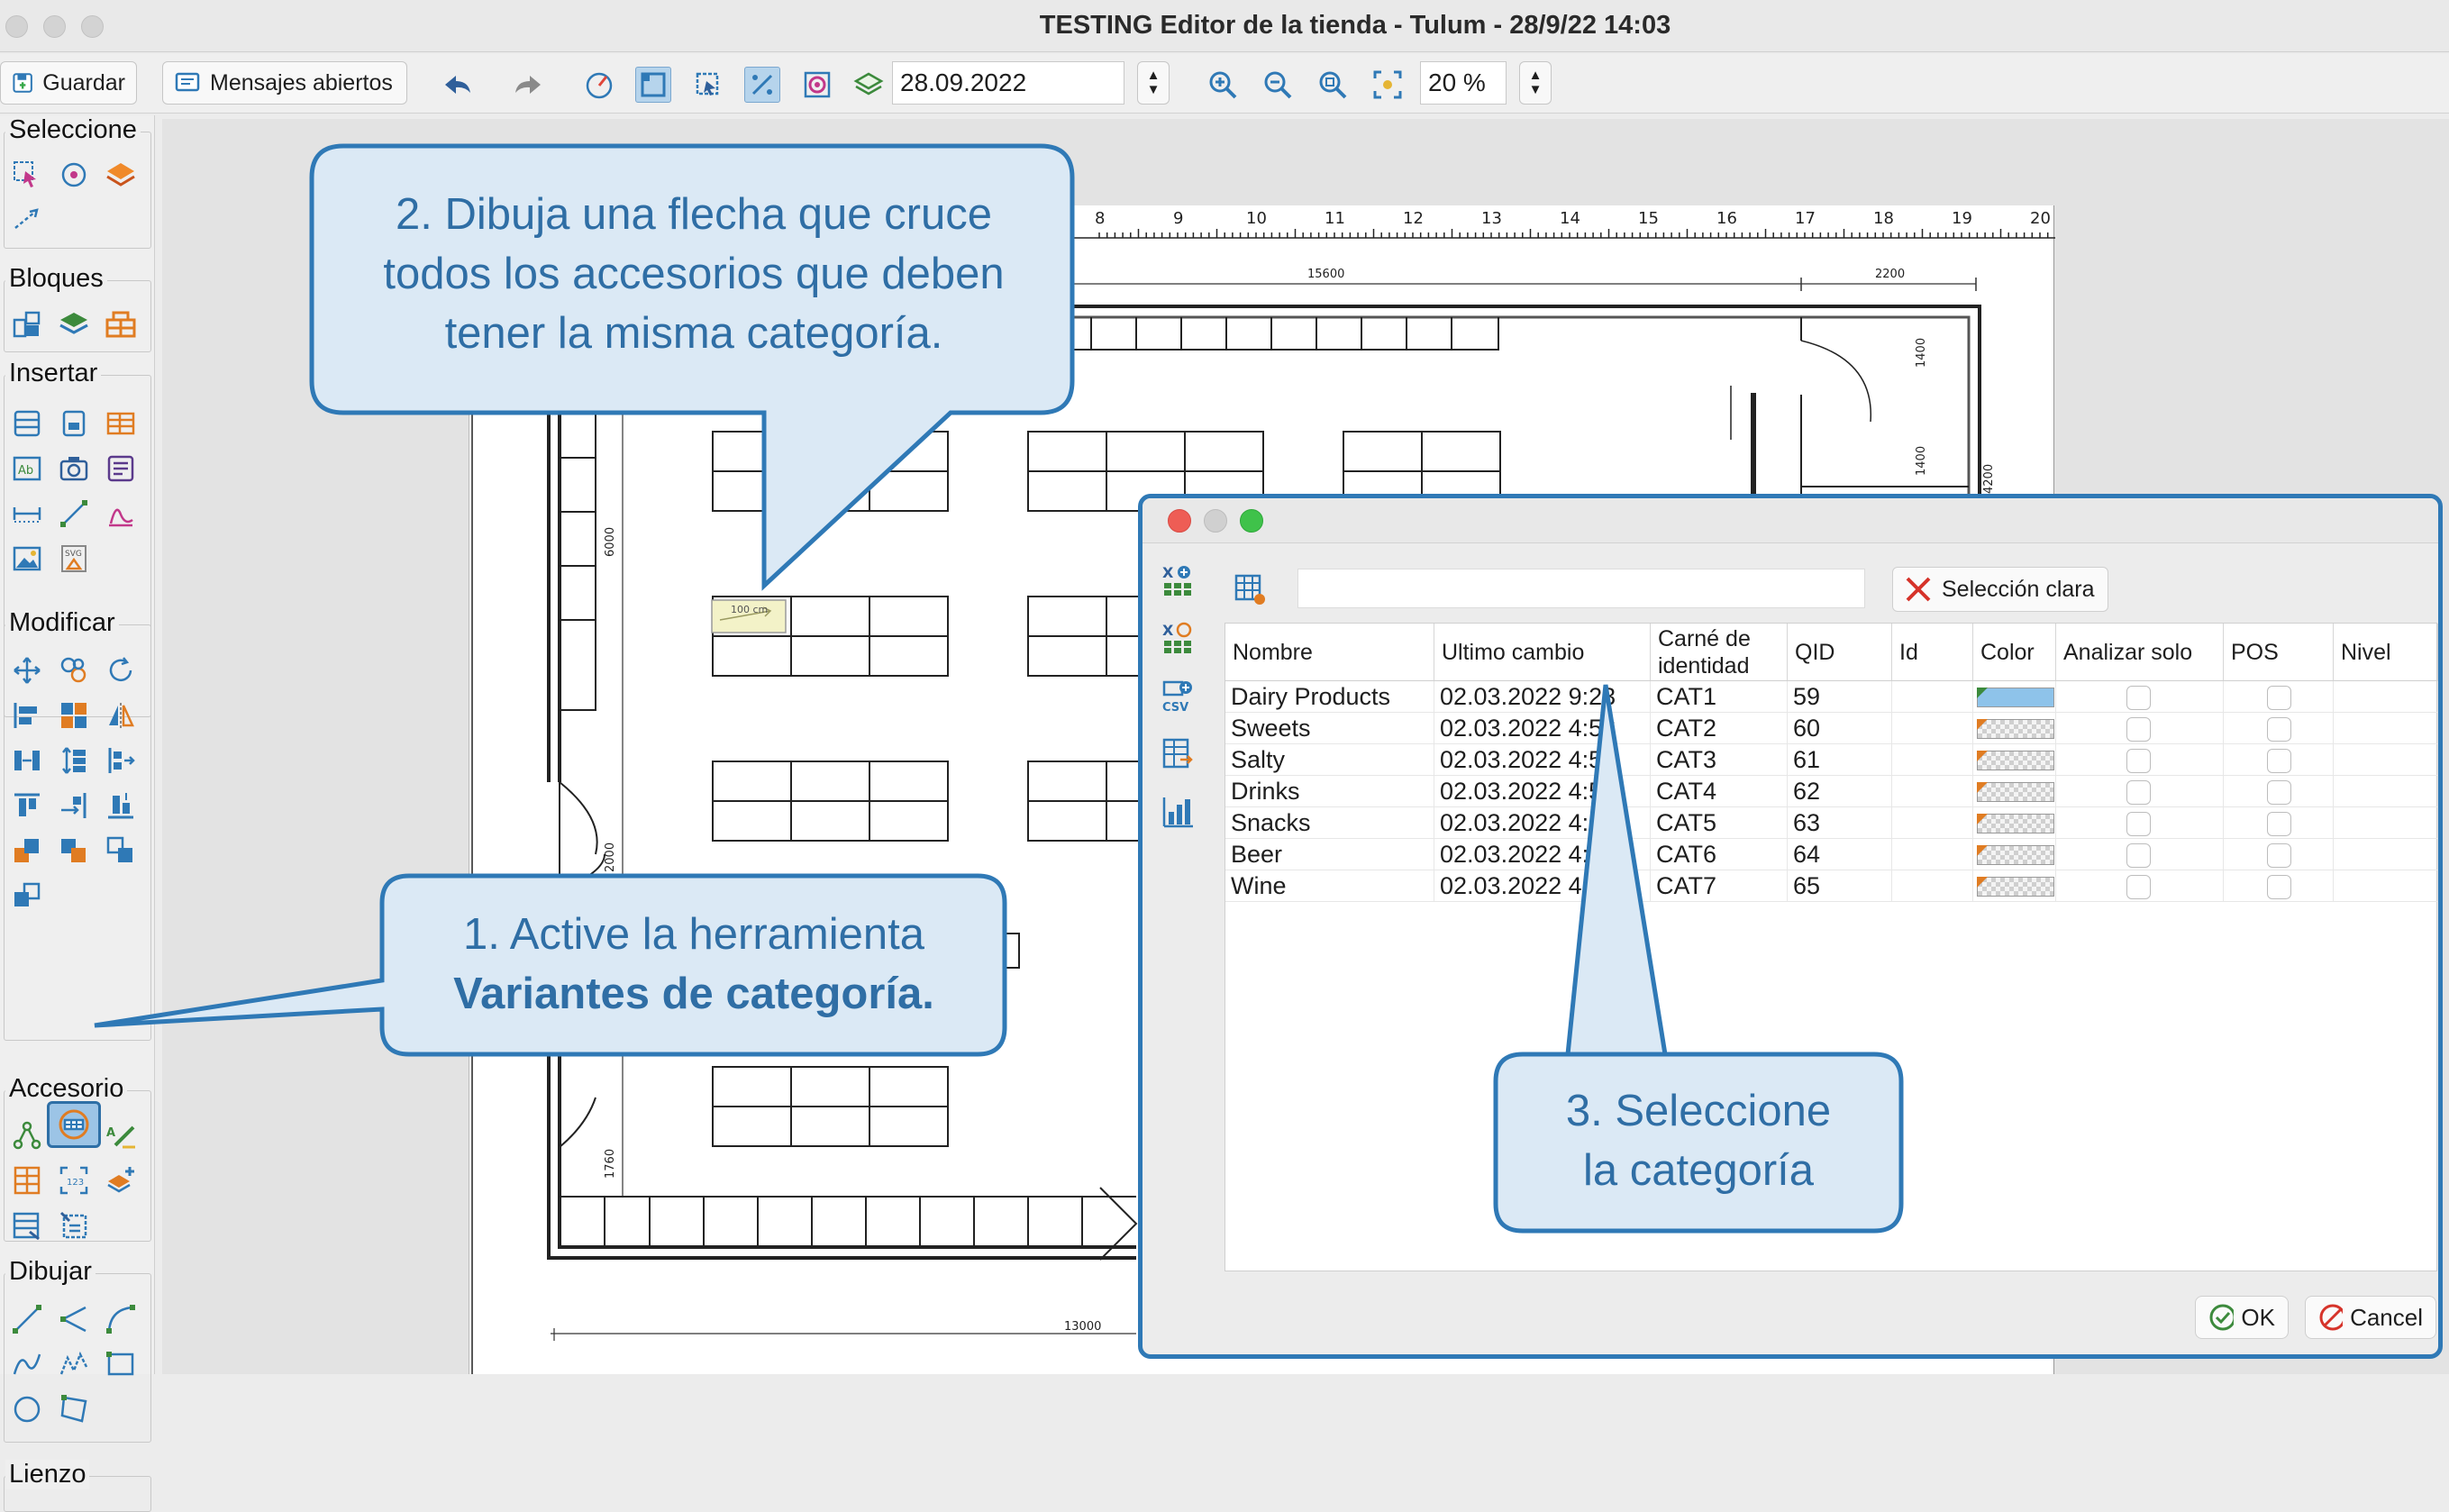 This screenshot has height=1512, width=2449. Describe the element at coordinates (693, 934) in the screenshot. I see `callout-step1-line1: 1. Active la herramienta` at that location.